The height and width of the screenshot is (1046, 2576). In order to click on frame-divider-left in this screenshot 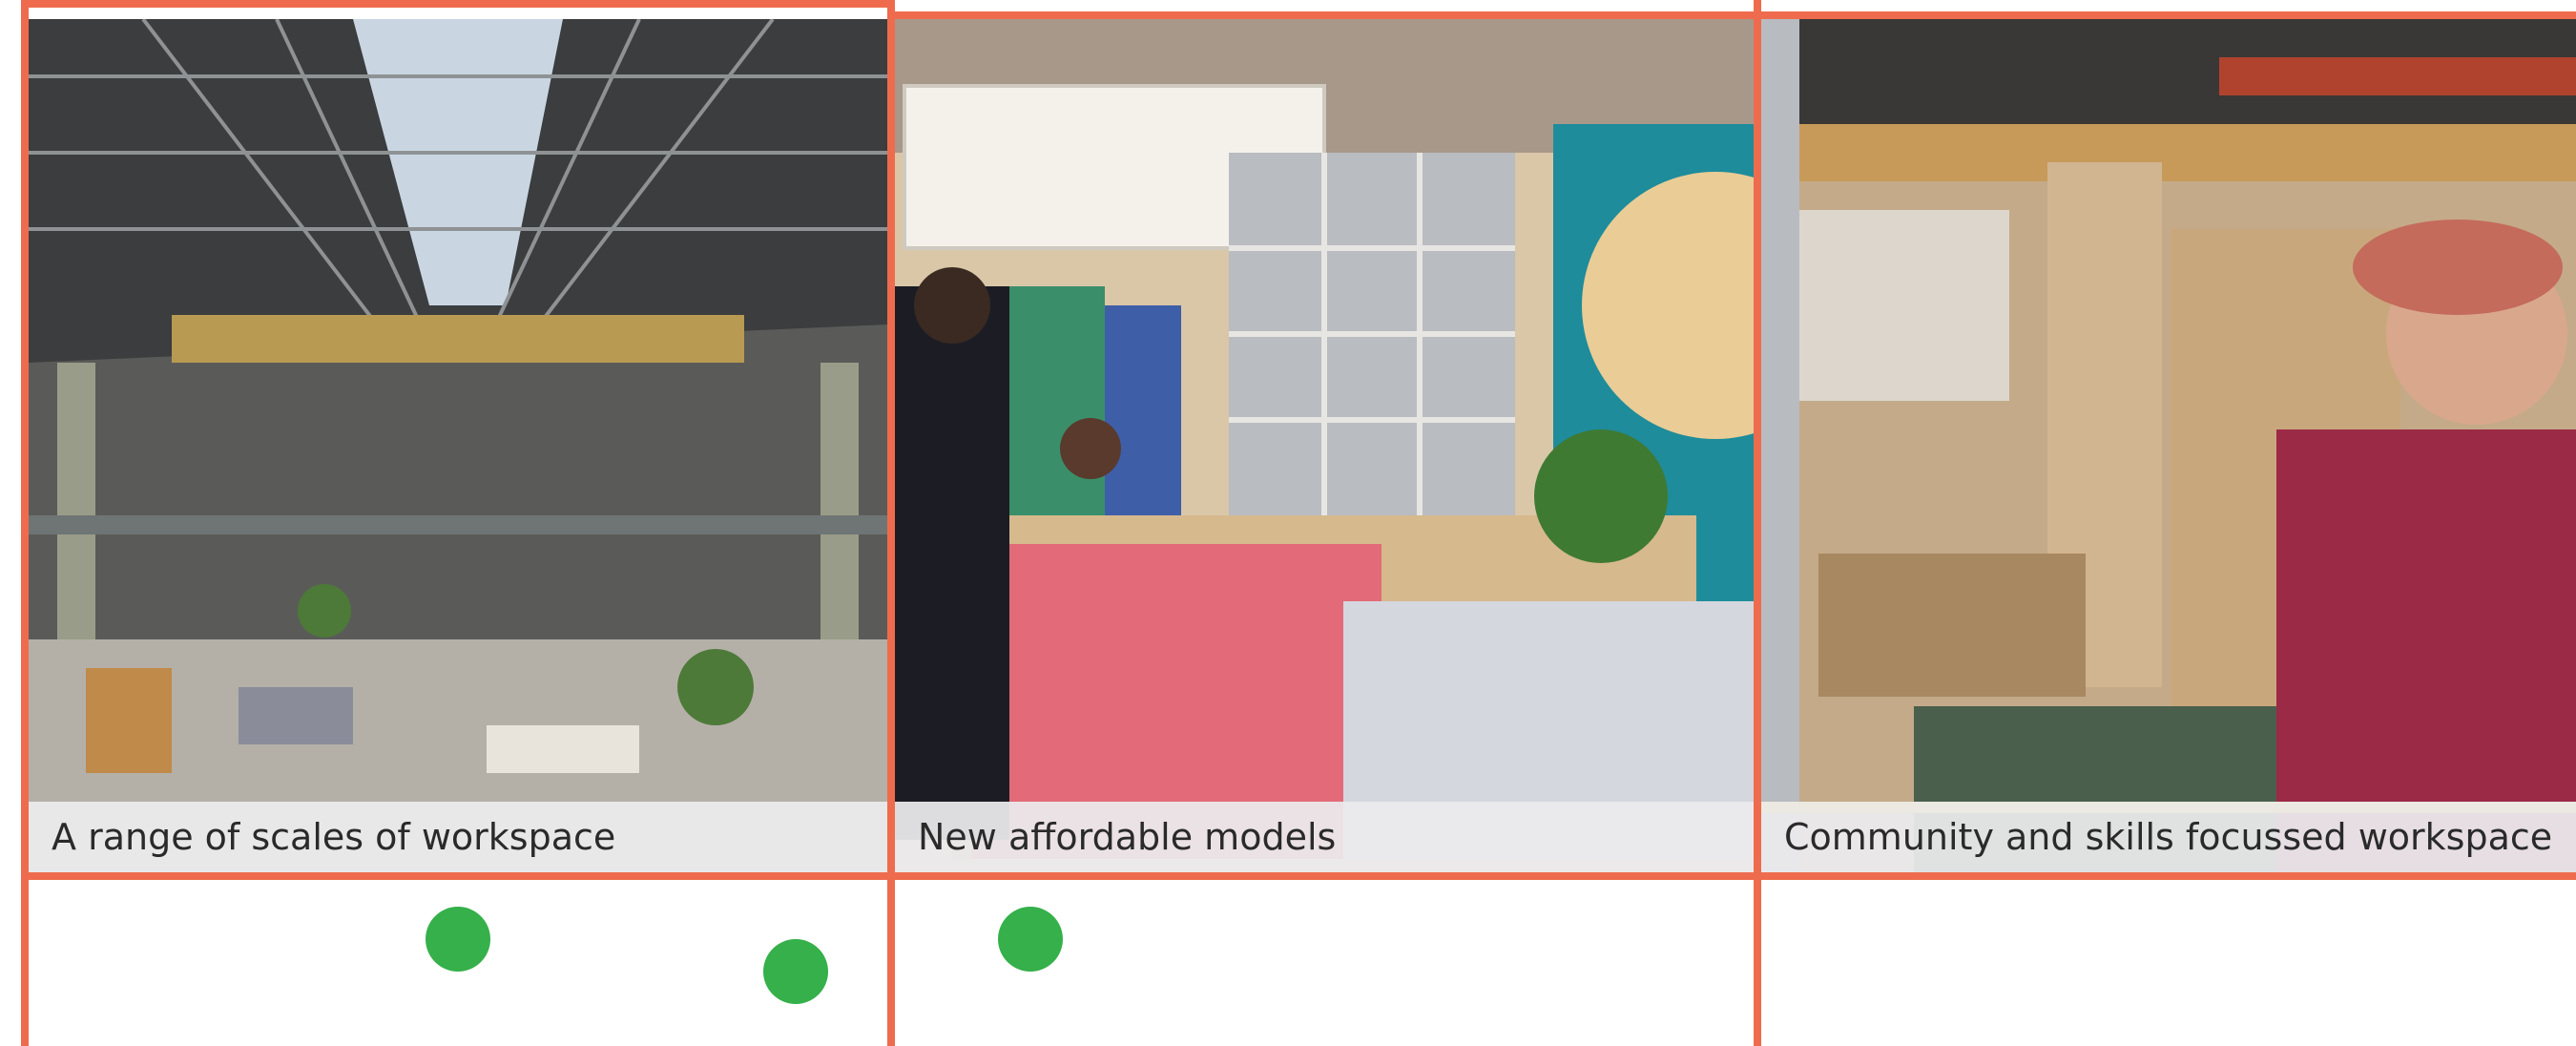, I will do `click(25, 523)`.